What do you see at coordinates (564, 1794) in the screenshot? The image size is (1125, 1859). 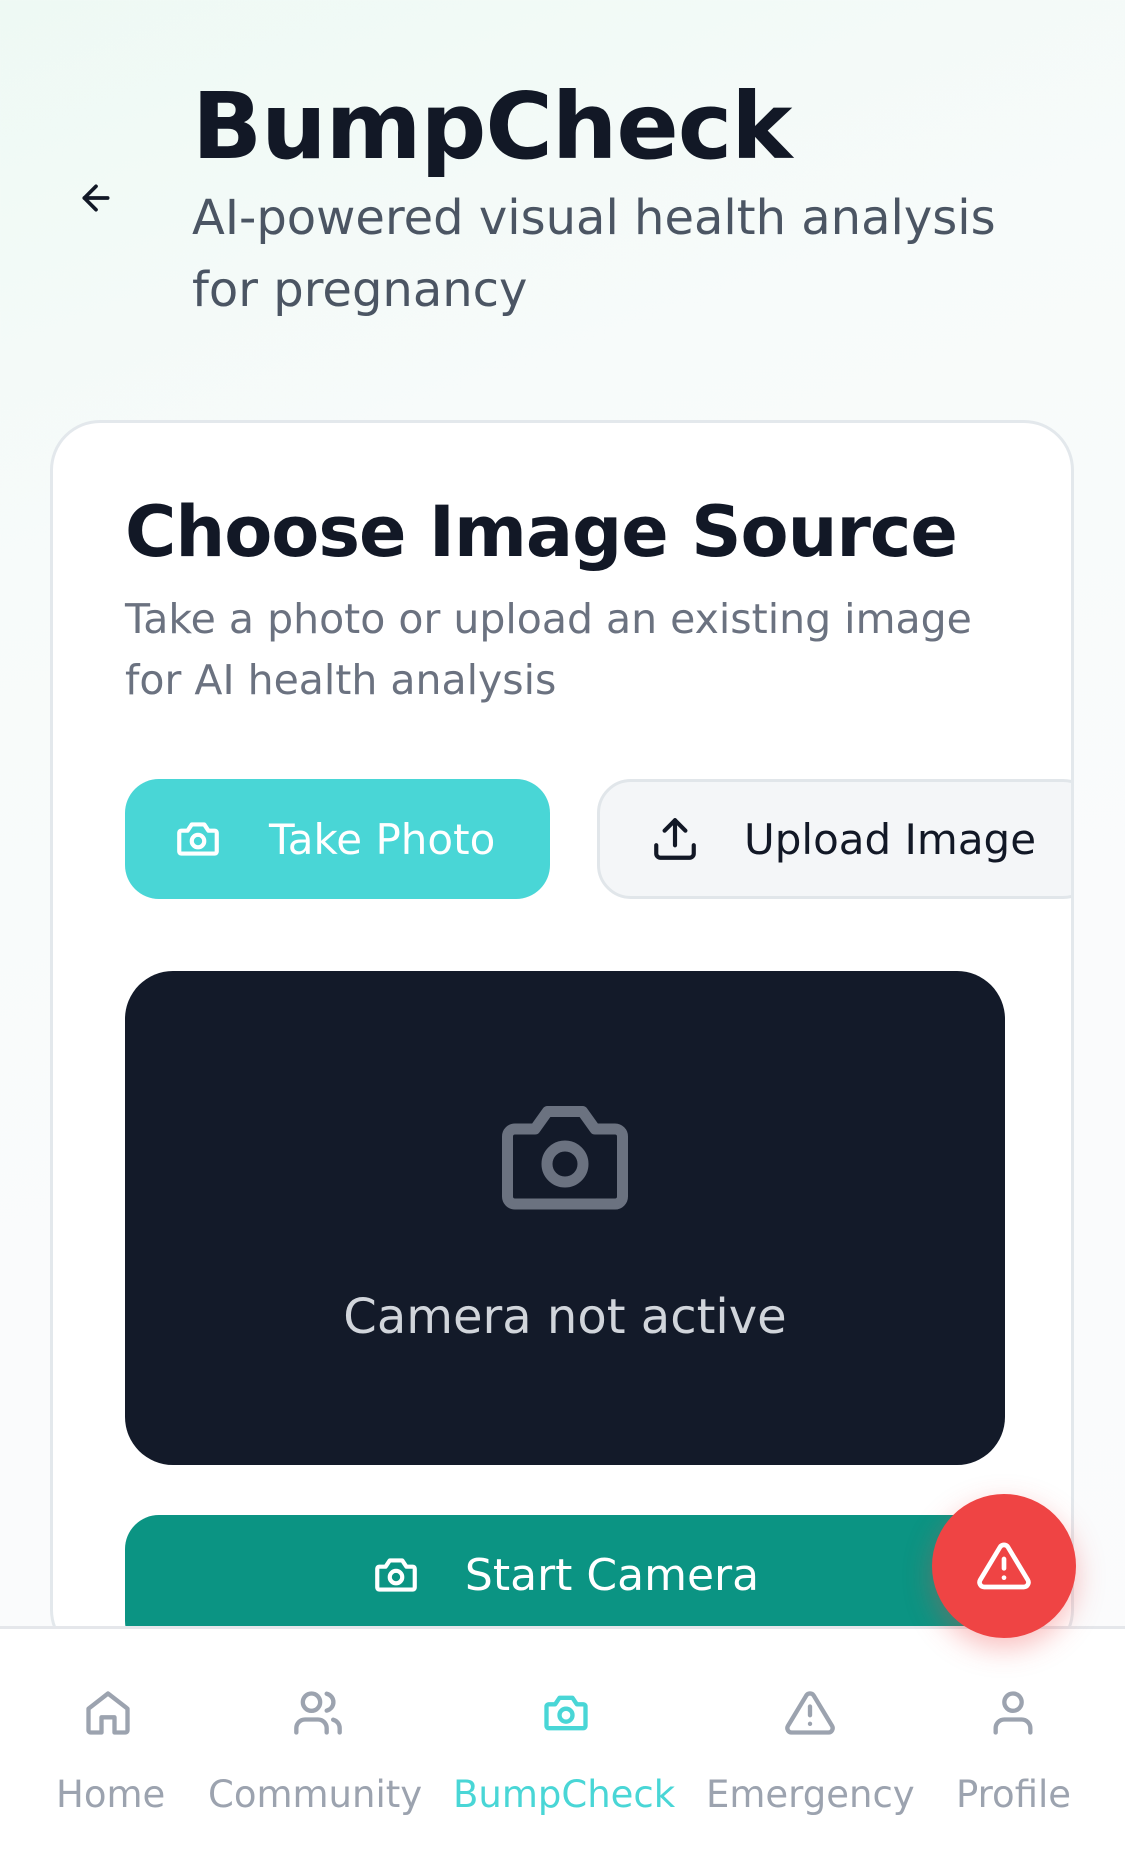 I see `nav-label-bumpcheck: BumpCheck` at bounding box center [564, 1794].